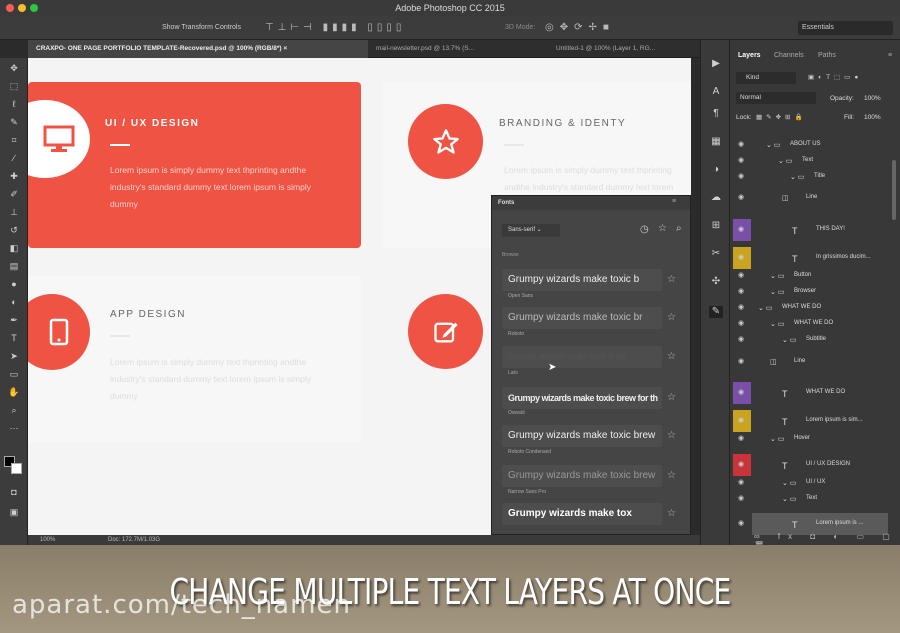 The width and height of the screenshot is (900, 633). I want to click on clone-panel-icon: ✂, so click(716, 254).